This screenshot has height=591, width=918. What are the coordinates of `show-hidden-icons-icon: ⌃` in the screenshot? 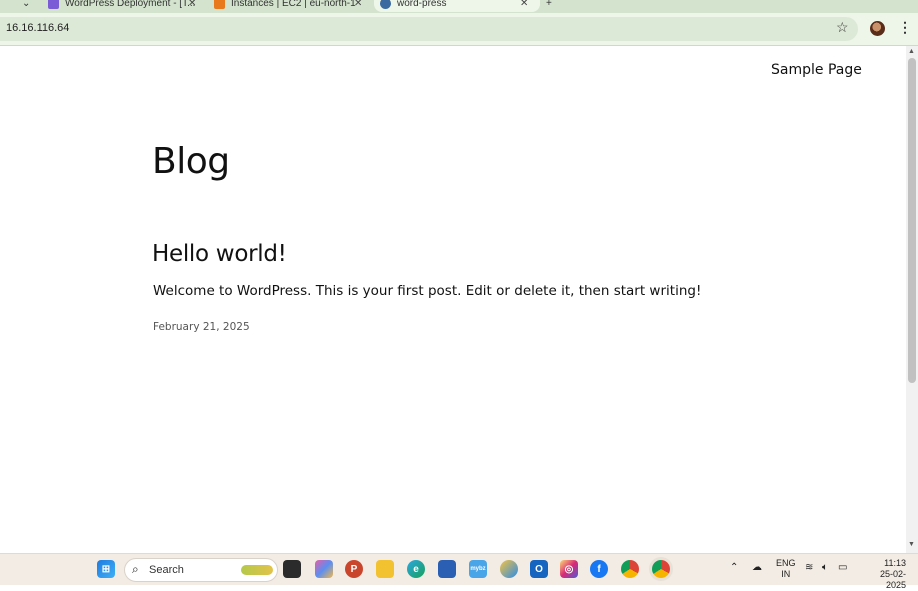 It's located at (734, 567).